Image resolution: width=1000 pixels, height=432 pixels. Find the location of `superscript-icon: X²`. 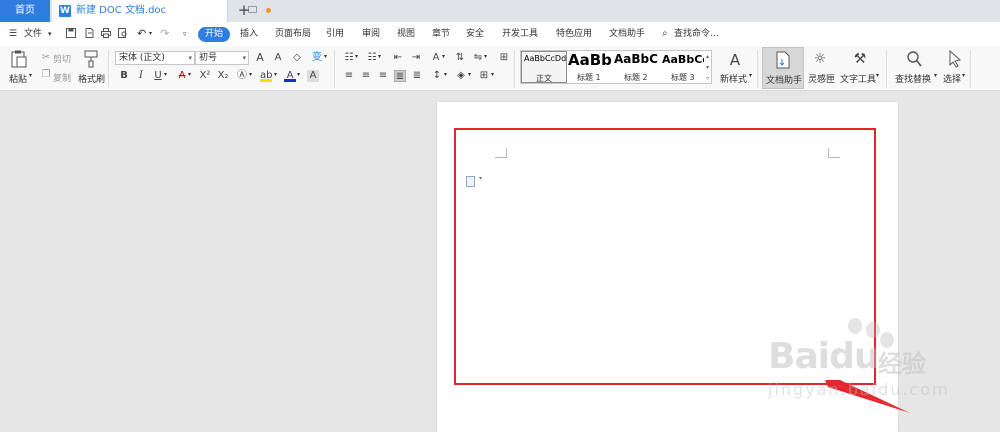

superscript-icon: X² is located at coordinates (205, 76).